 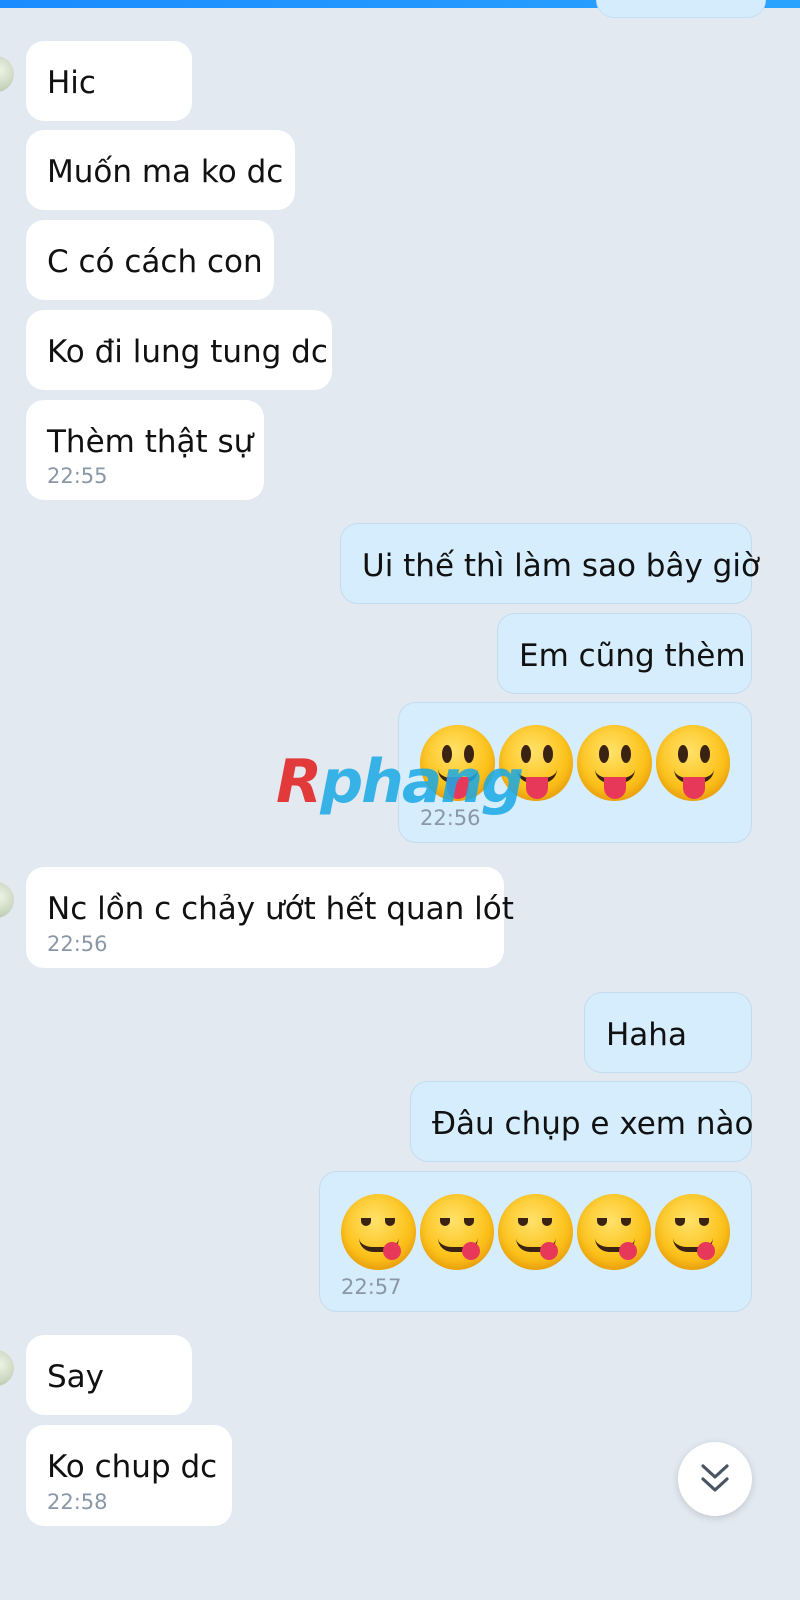 I want to click on incoming-message: Hic, so click(x=109, y=81).